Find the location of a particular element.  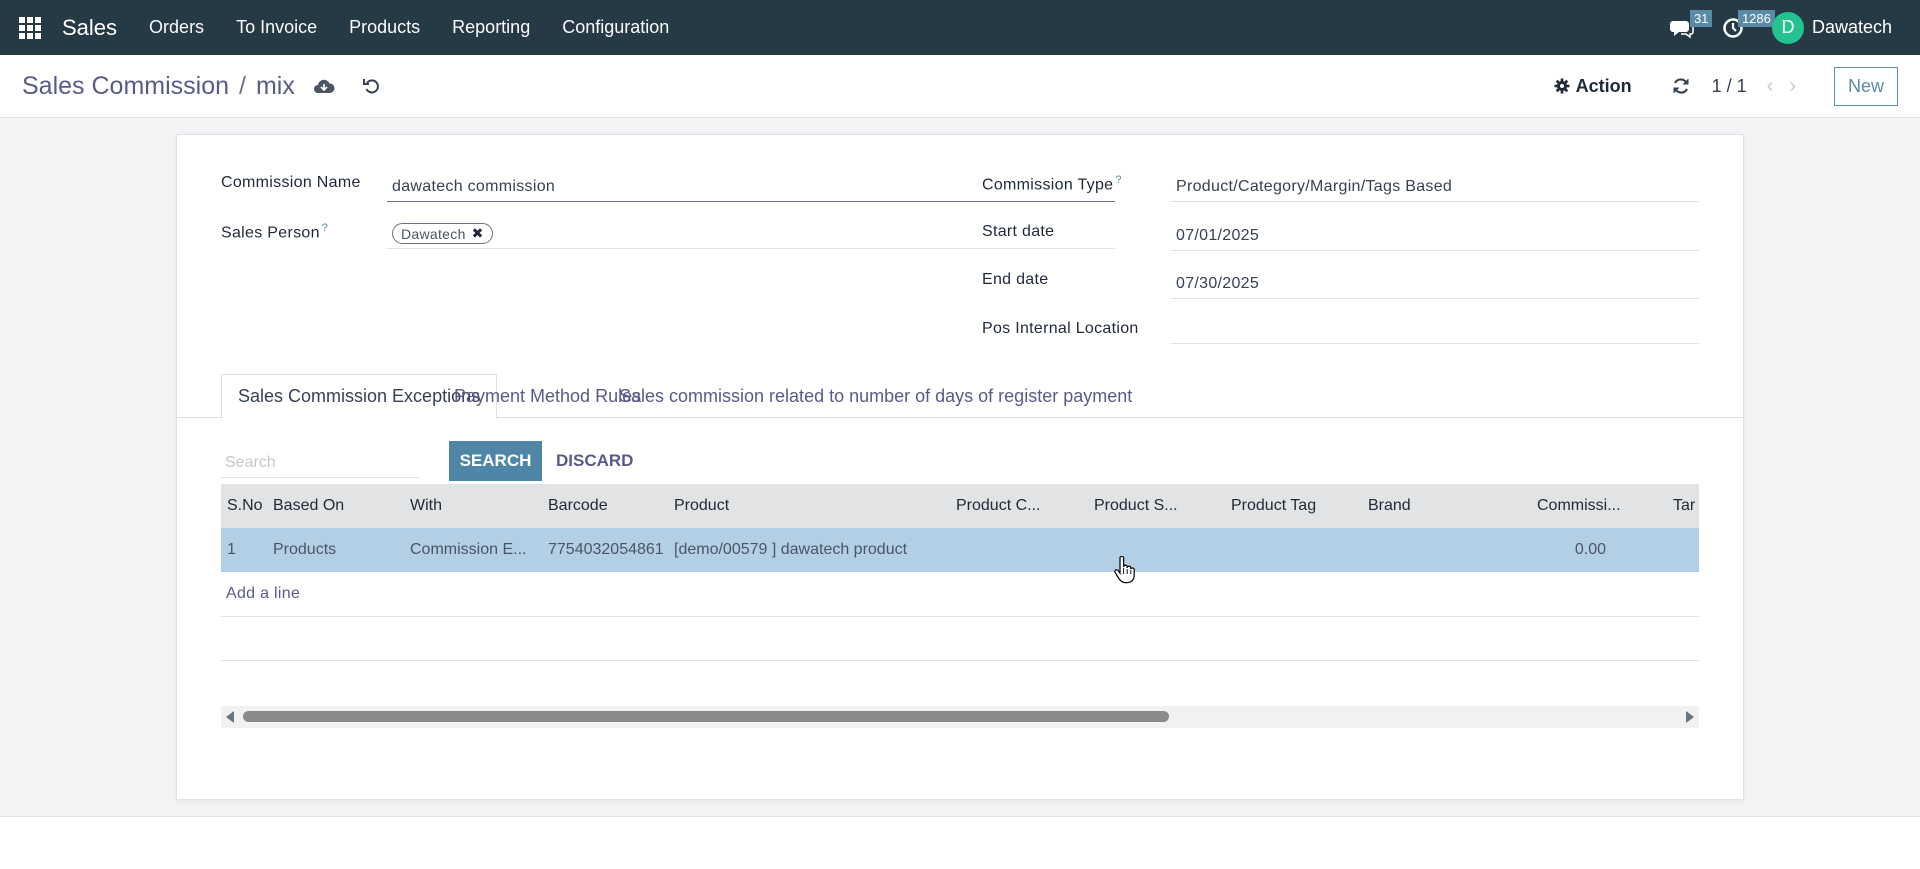

gear-icon is located at coordinates (1562, 86).